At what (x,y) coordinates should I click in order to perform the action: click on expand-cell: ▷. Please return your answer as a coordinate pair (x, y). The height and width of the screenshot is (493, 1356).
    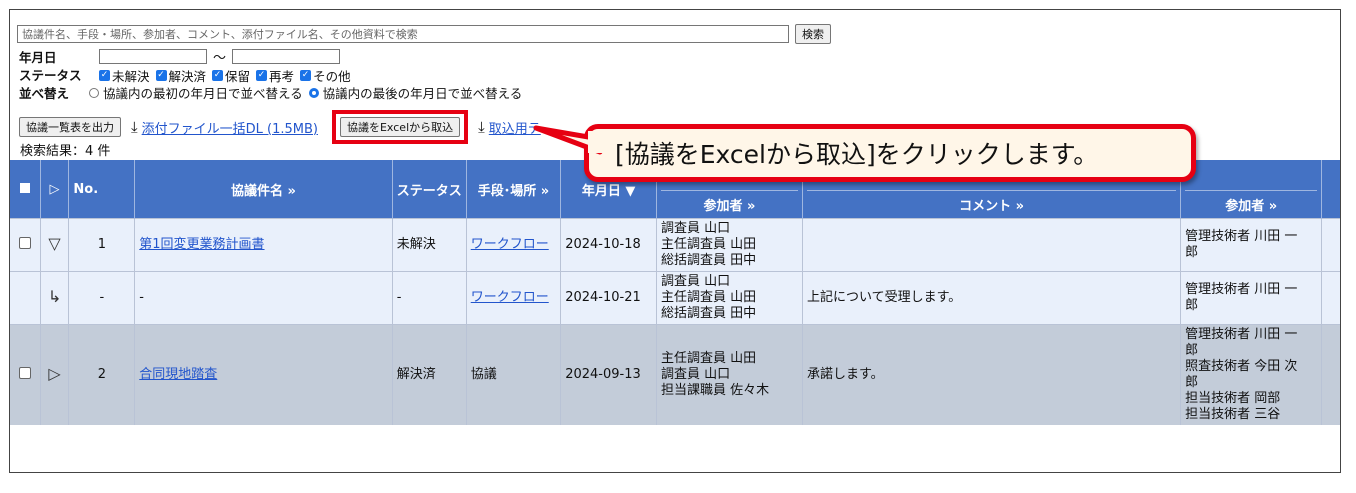
    Looking at the image, I should click on (54, 374).